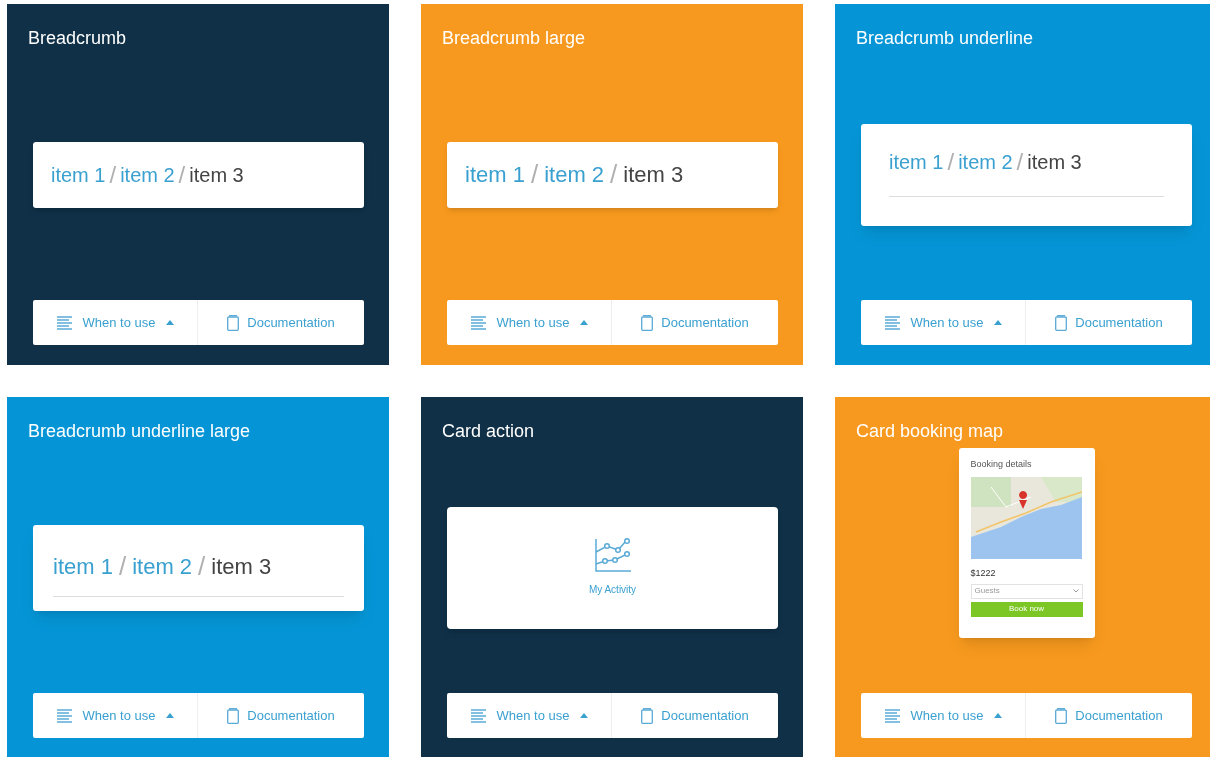  Describe the element at coordinates (612, 556) in the screenshot. I see `line-chart-icon` at that location.